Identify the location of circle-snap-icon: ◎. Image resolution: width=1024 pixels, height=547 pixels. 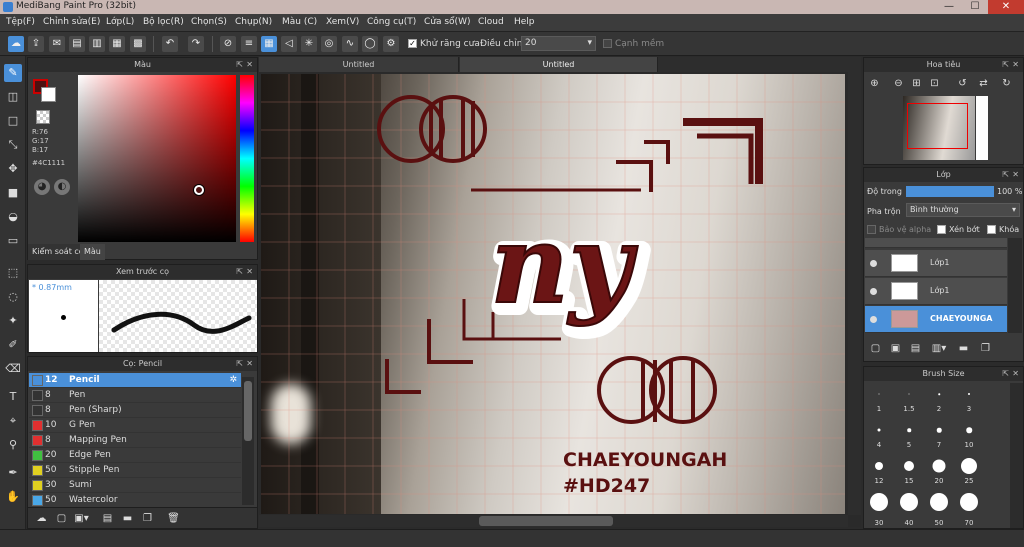
(329, 44).